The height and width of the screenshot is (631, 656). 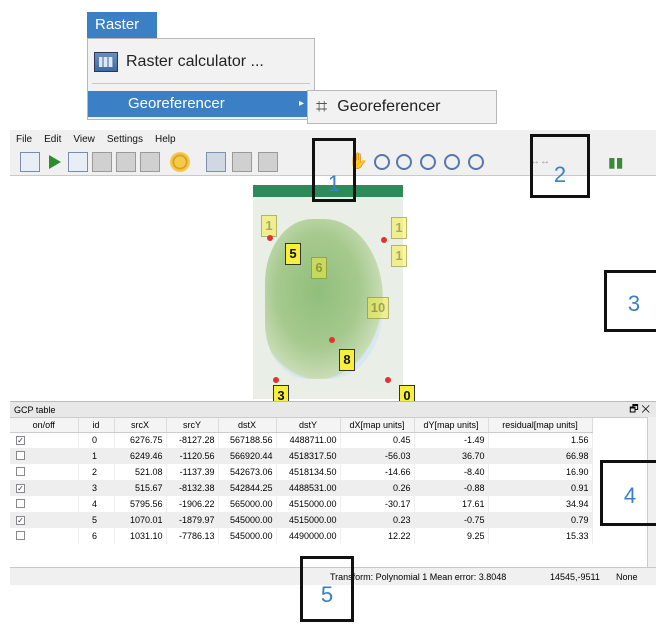 I want to click on menu-help: Help, so click(x=165, y=139).